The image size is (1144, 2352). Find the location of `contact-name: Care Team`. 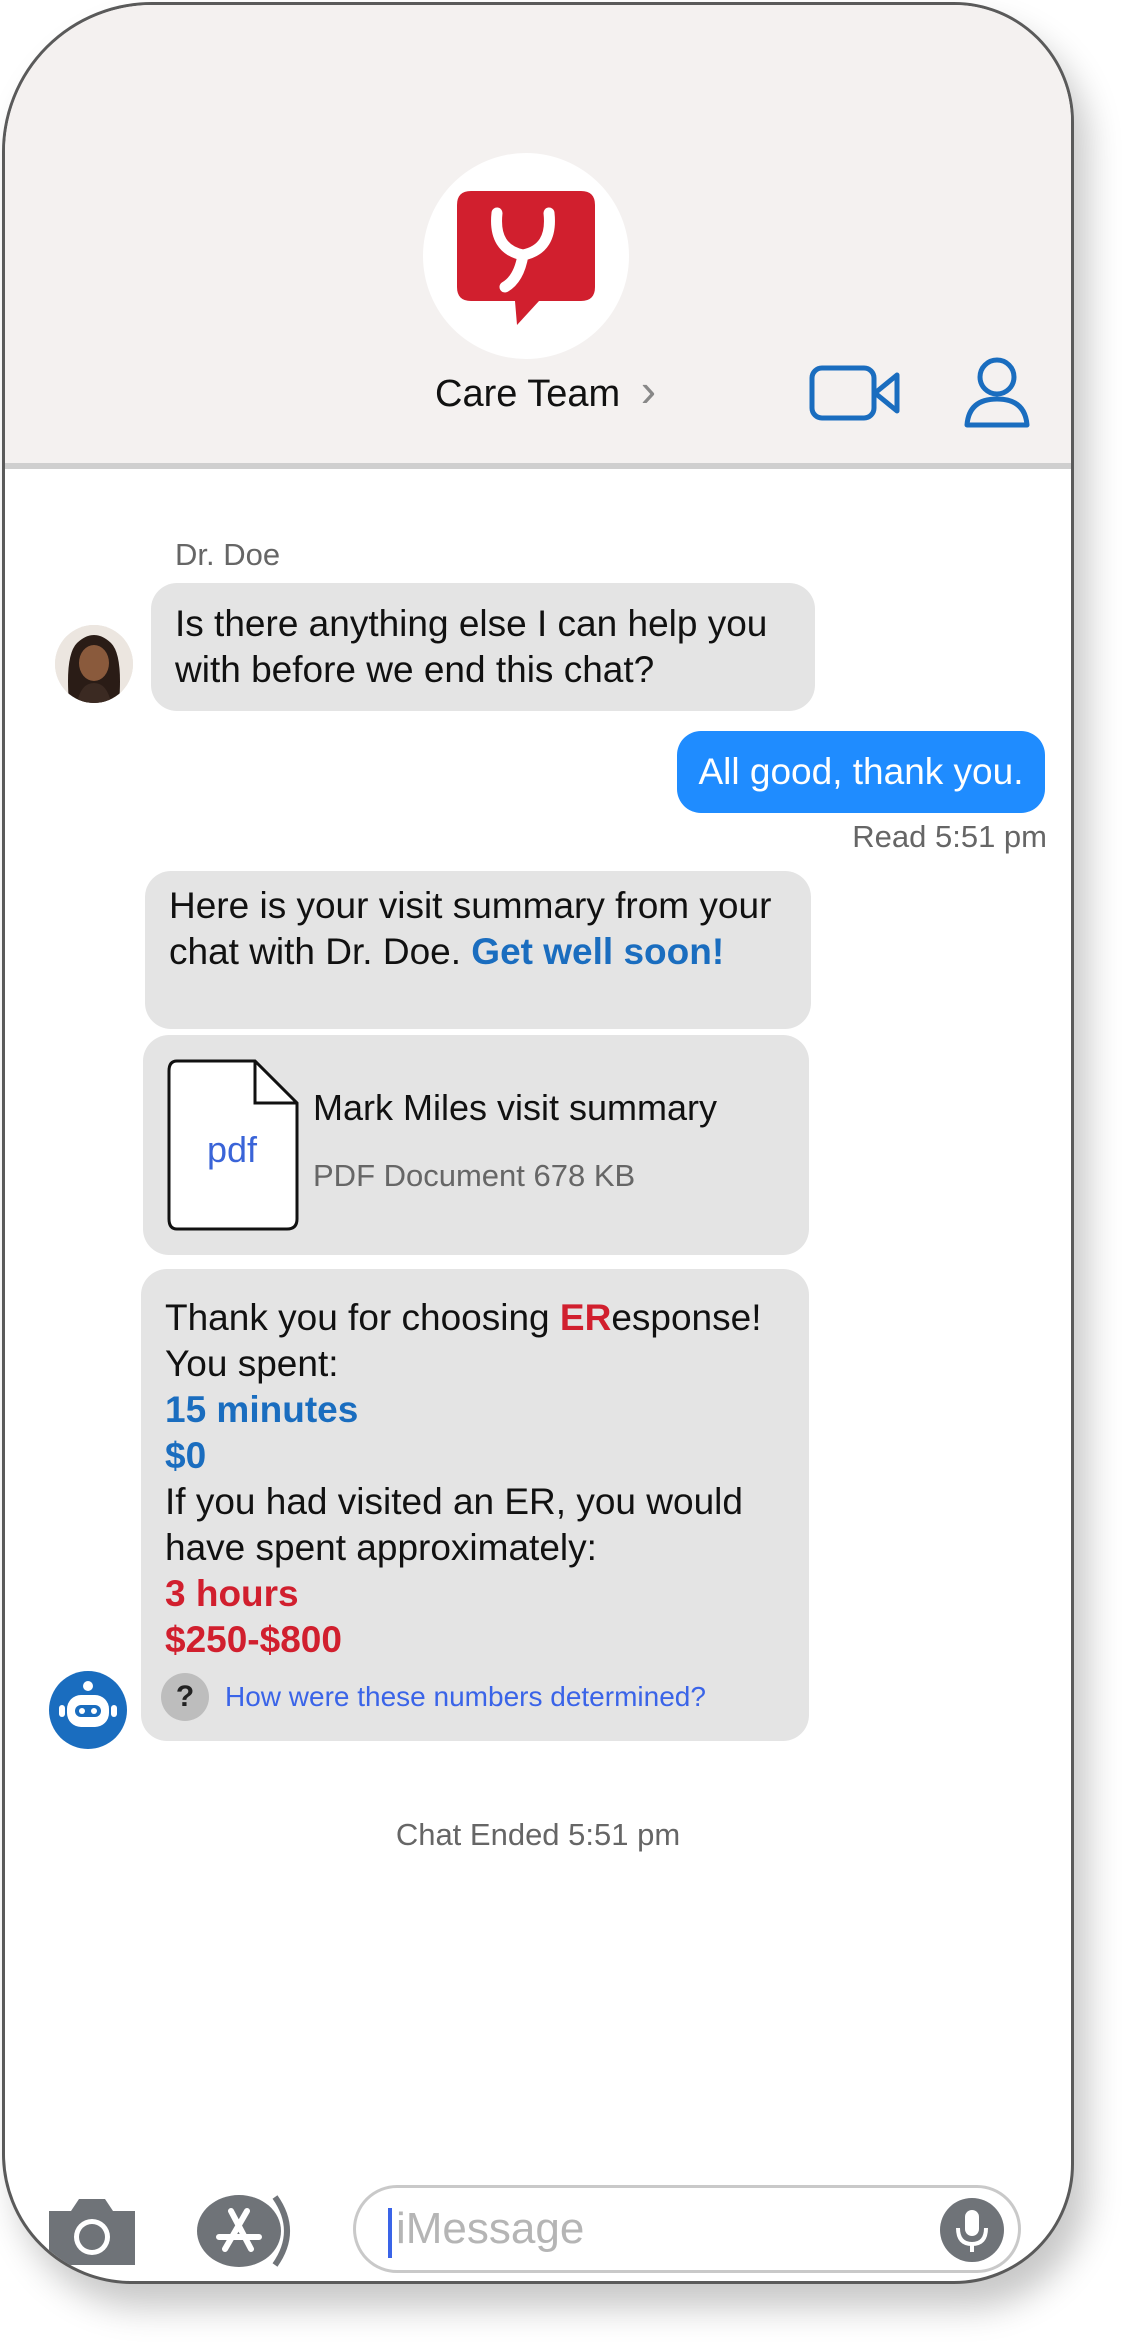

contact-name: Care Team is located at coordinates (528, 394).